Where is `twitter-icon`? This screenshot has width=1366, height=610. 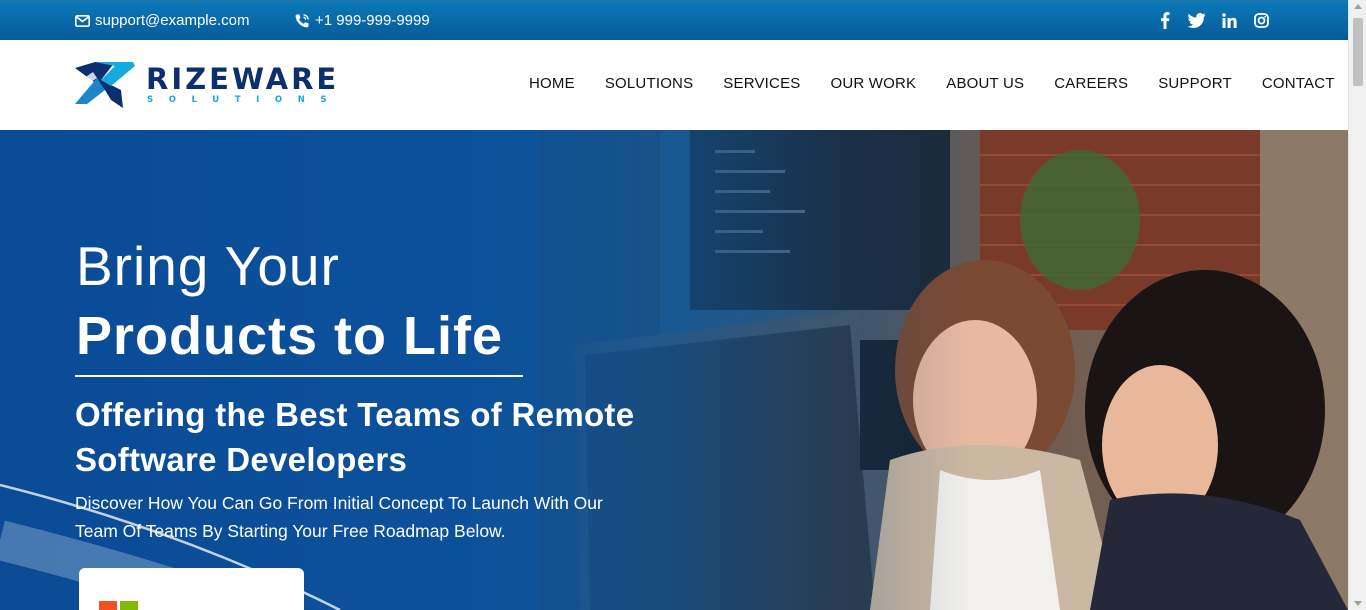 twitter-icon is located at coordinates (1197, 20).